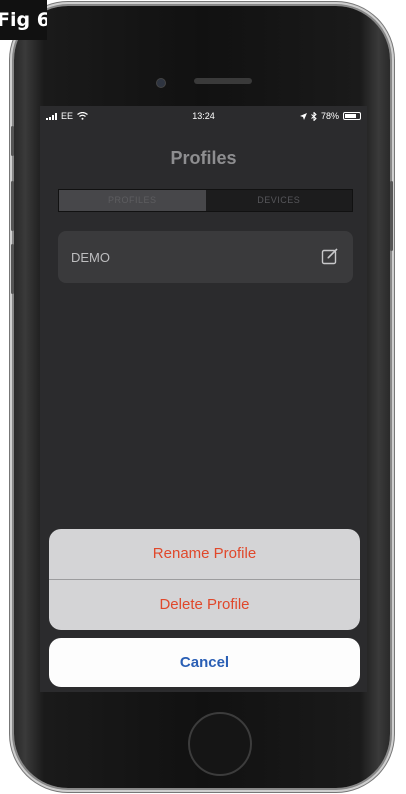 This screenshot has height=794, width=406. Describe the element at coordinates (203, 158) in the screenshot. I see `page-title: Profiles` at that location.